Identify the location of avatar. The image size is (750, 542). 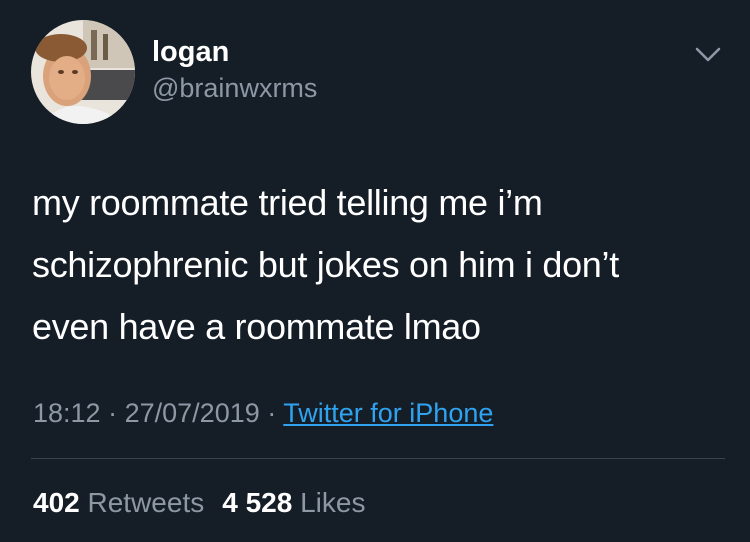
(83, 72).